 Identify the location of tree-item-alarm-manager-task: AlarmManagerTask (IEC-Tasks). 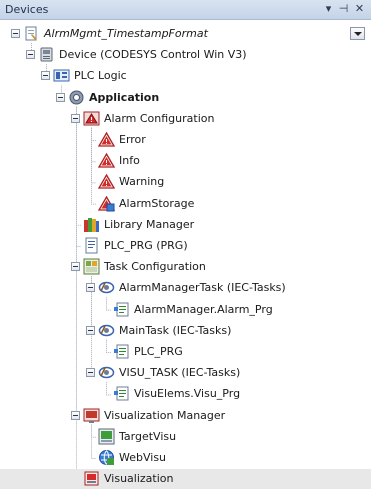
(185, 288).